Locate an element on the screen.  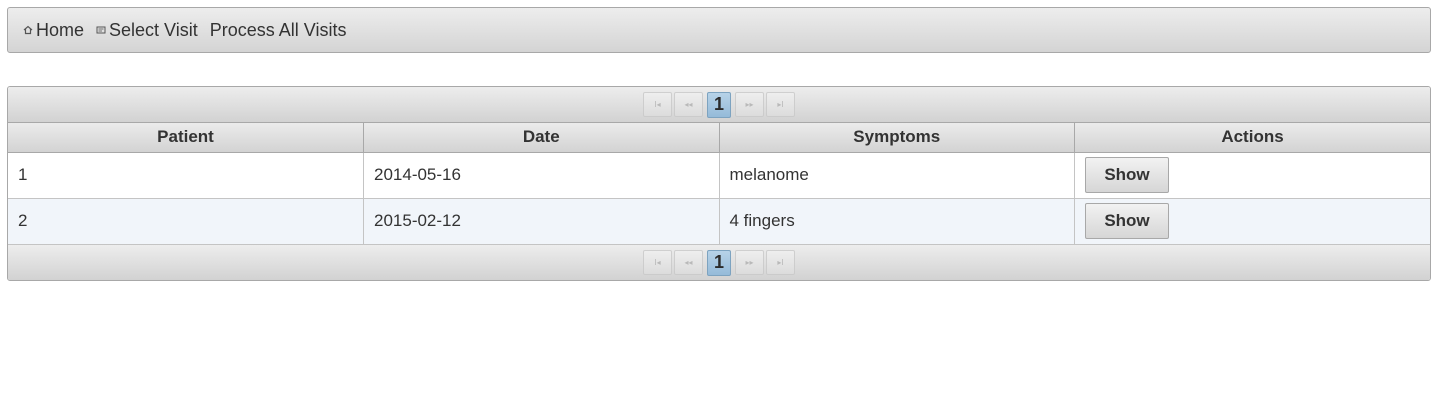
symptoms-cell: 4 fingers is located at coordinates (897, 221).